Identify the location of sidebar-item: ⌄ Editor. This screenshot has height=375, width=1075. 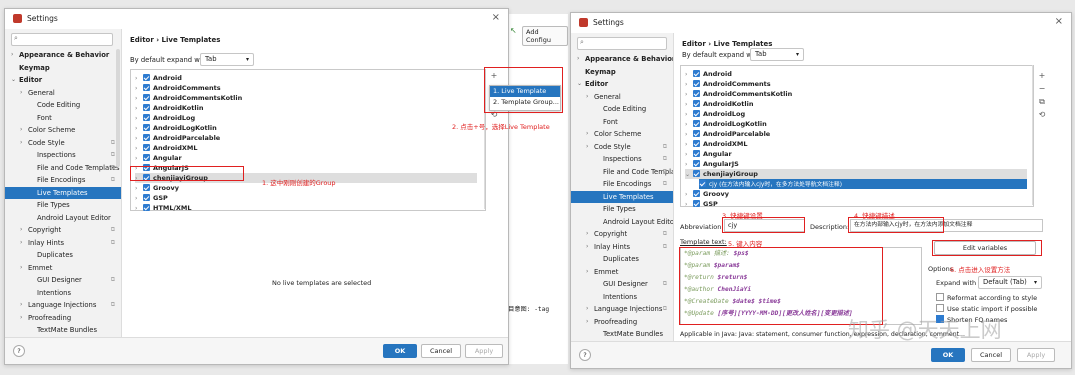
(622, 84).